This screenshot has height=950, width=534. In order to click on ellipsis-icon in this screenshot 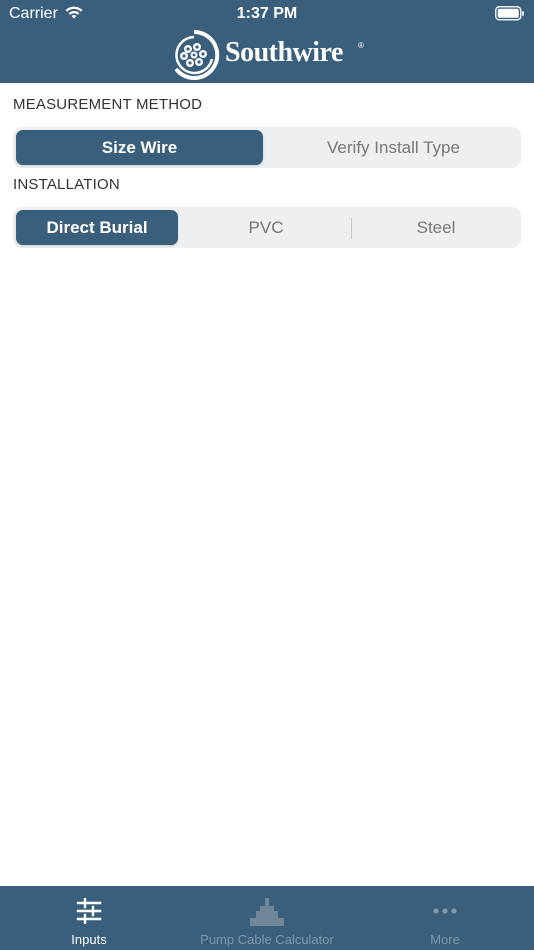, I will do `click(445, 911)`.